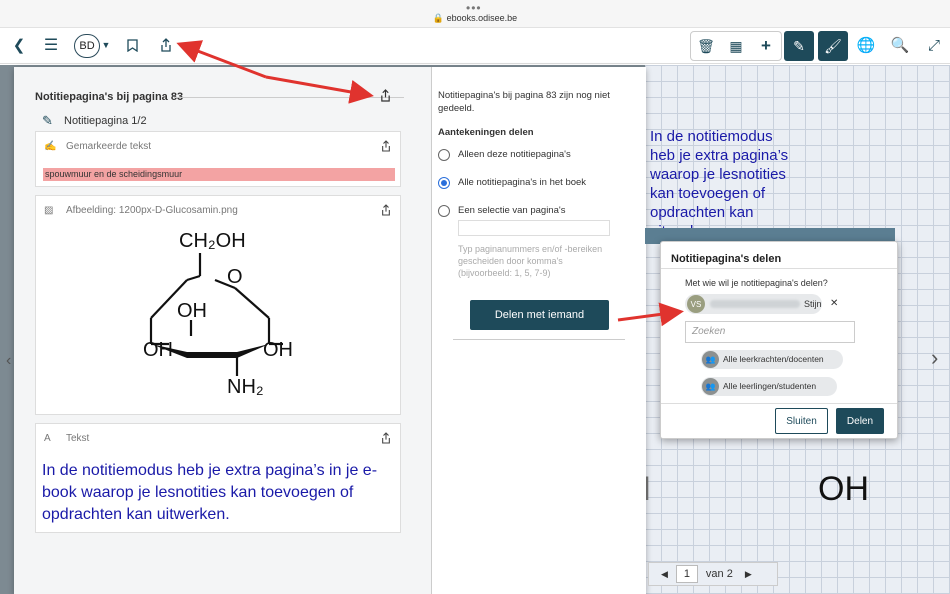  What do you see at coordinates (221, 59) in the screenshot?
I see `arrow-to-toolbar-share` at bounding box center [221, 59].